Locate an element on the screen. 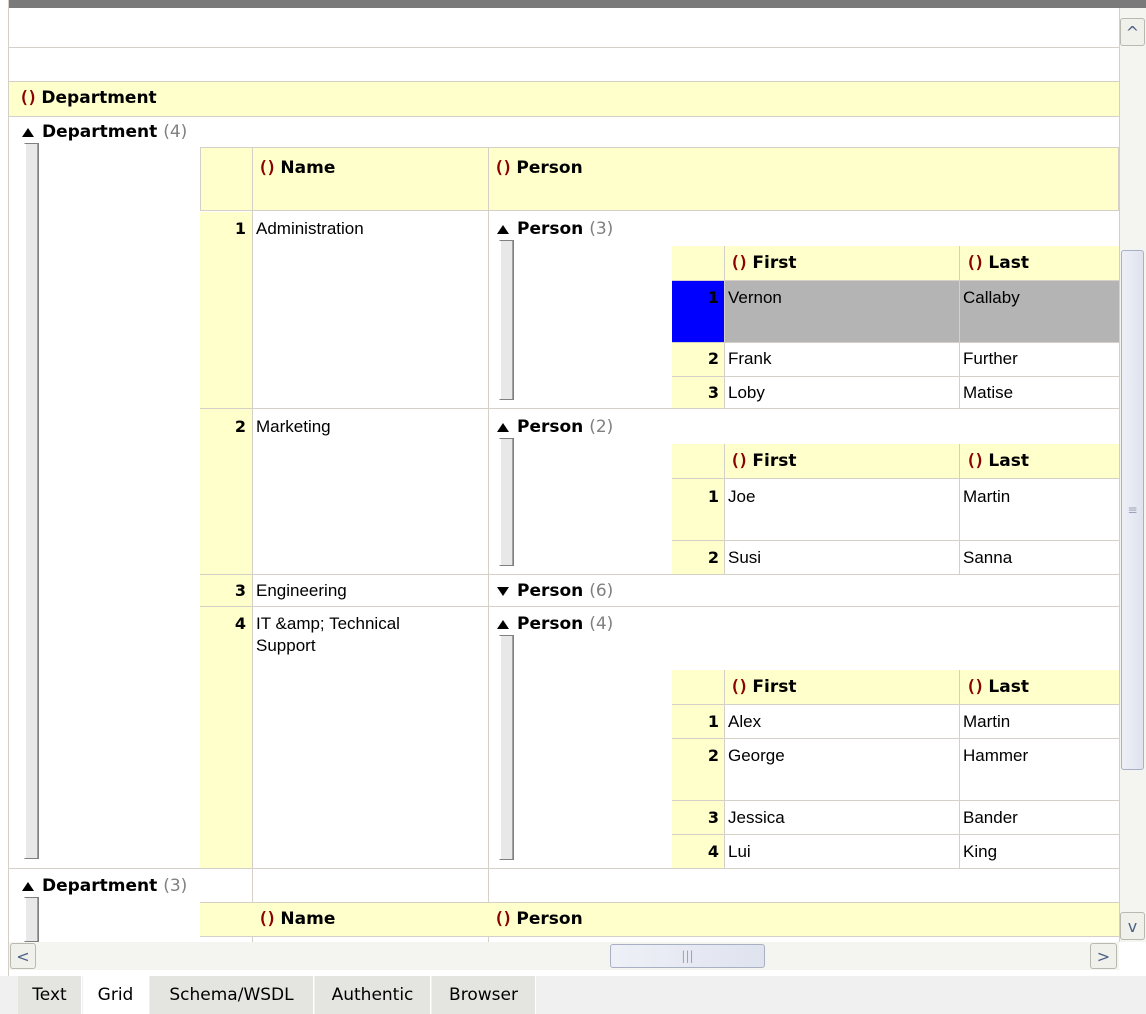 The image size is (1146, 1014). department-group-header: Department (3) is located at coordinates (104, 886).